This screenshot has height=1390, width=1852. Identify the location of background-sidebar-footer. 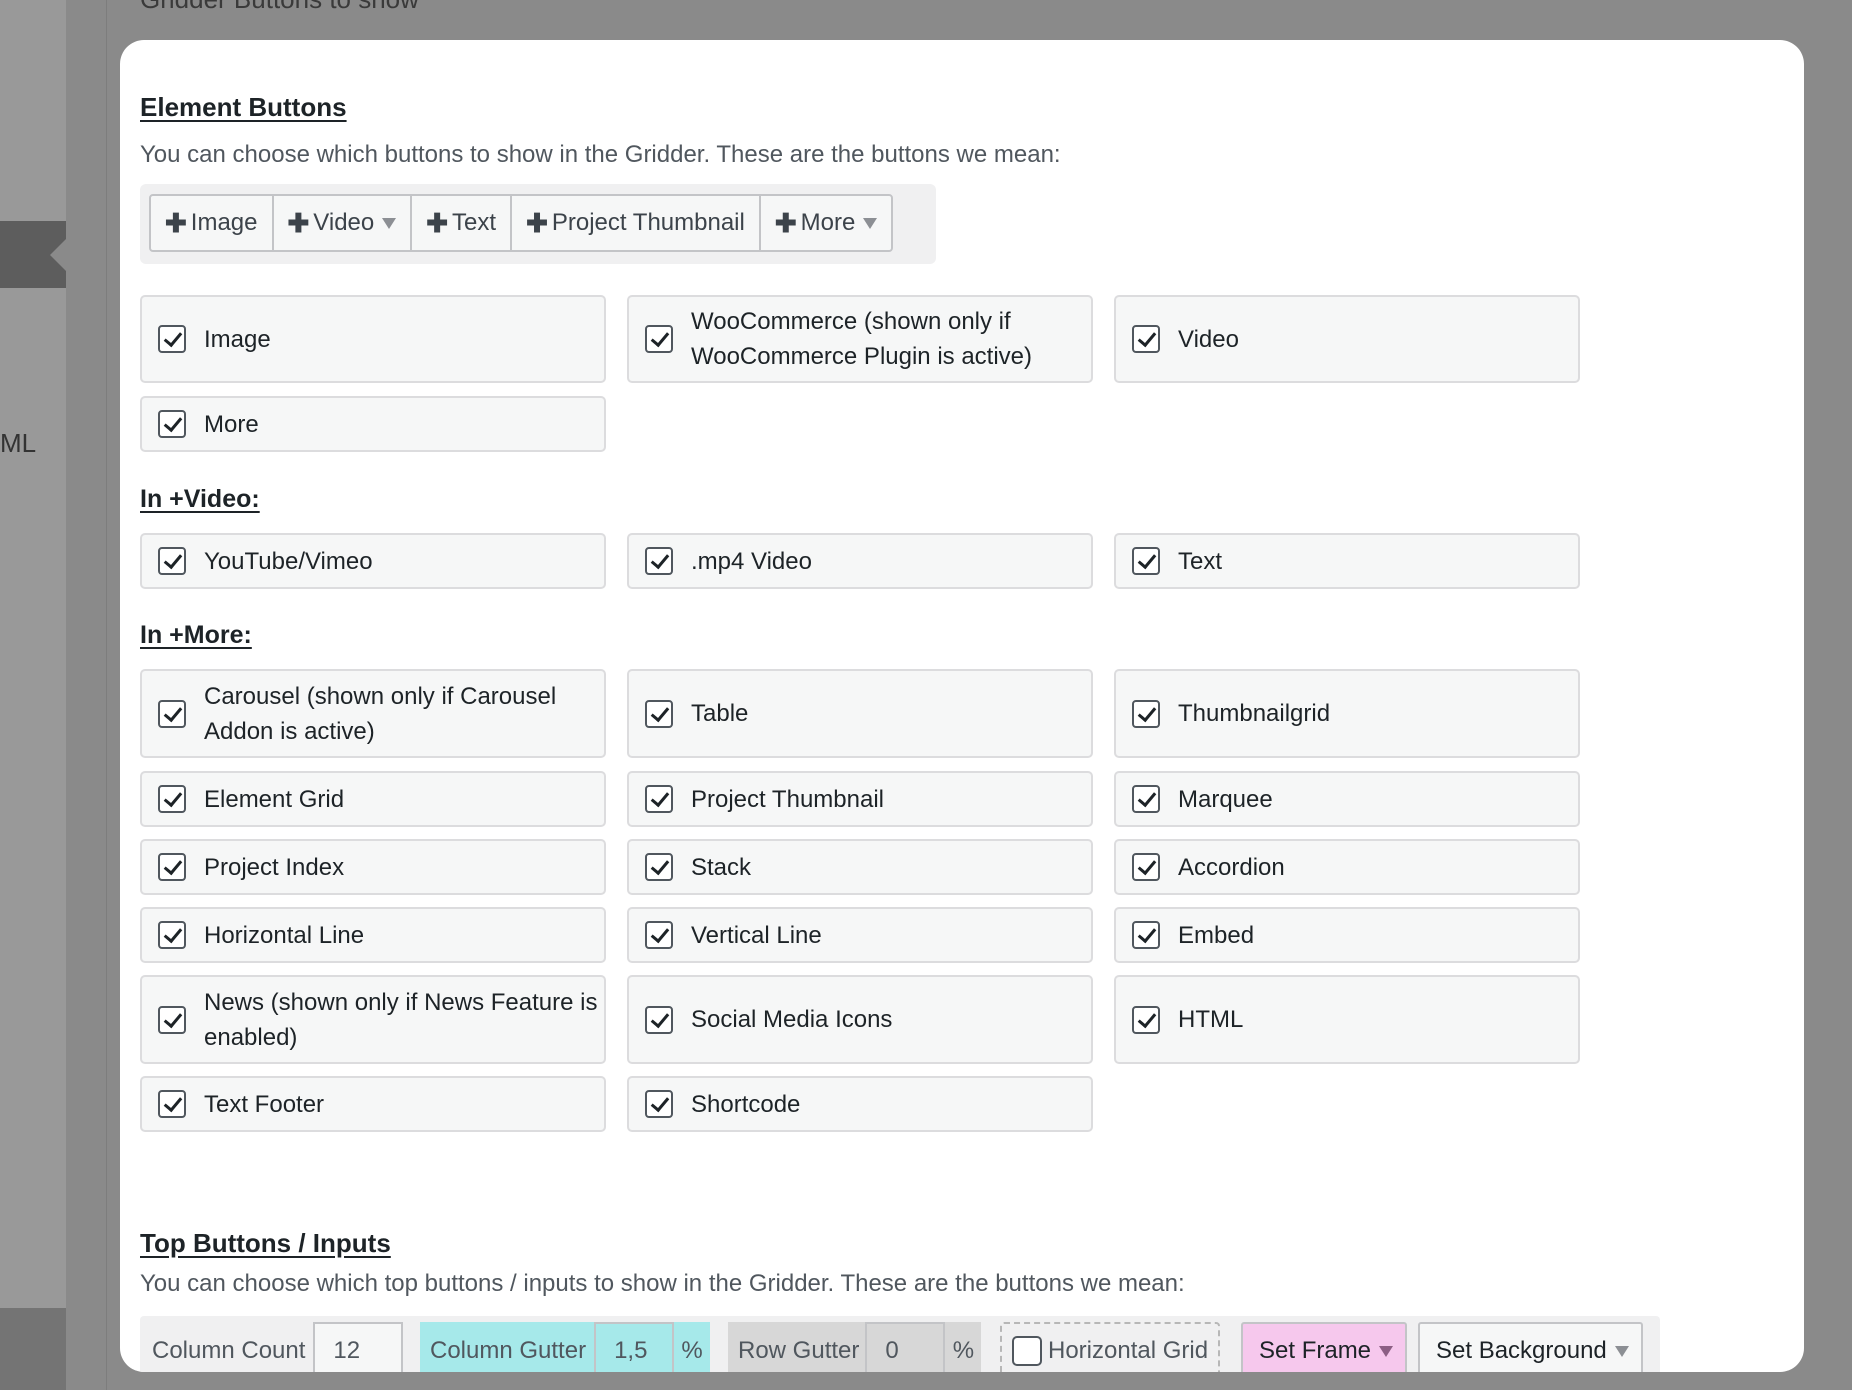
(33, 1349).